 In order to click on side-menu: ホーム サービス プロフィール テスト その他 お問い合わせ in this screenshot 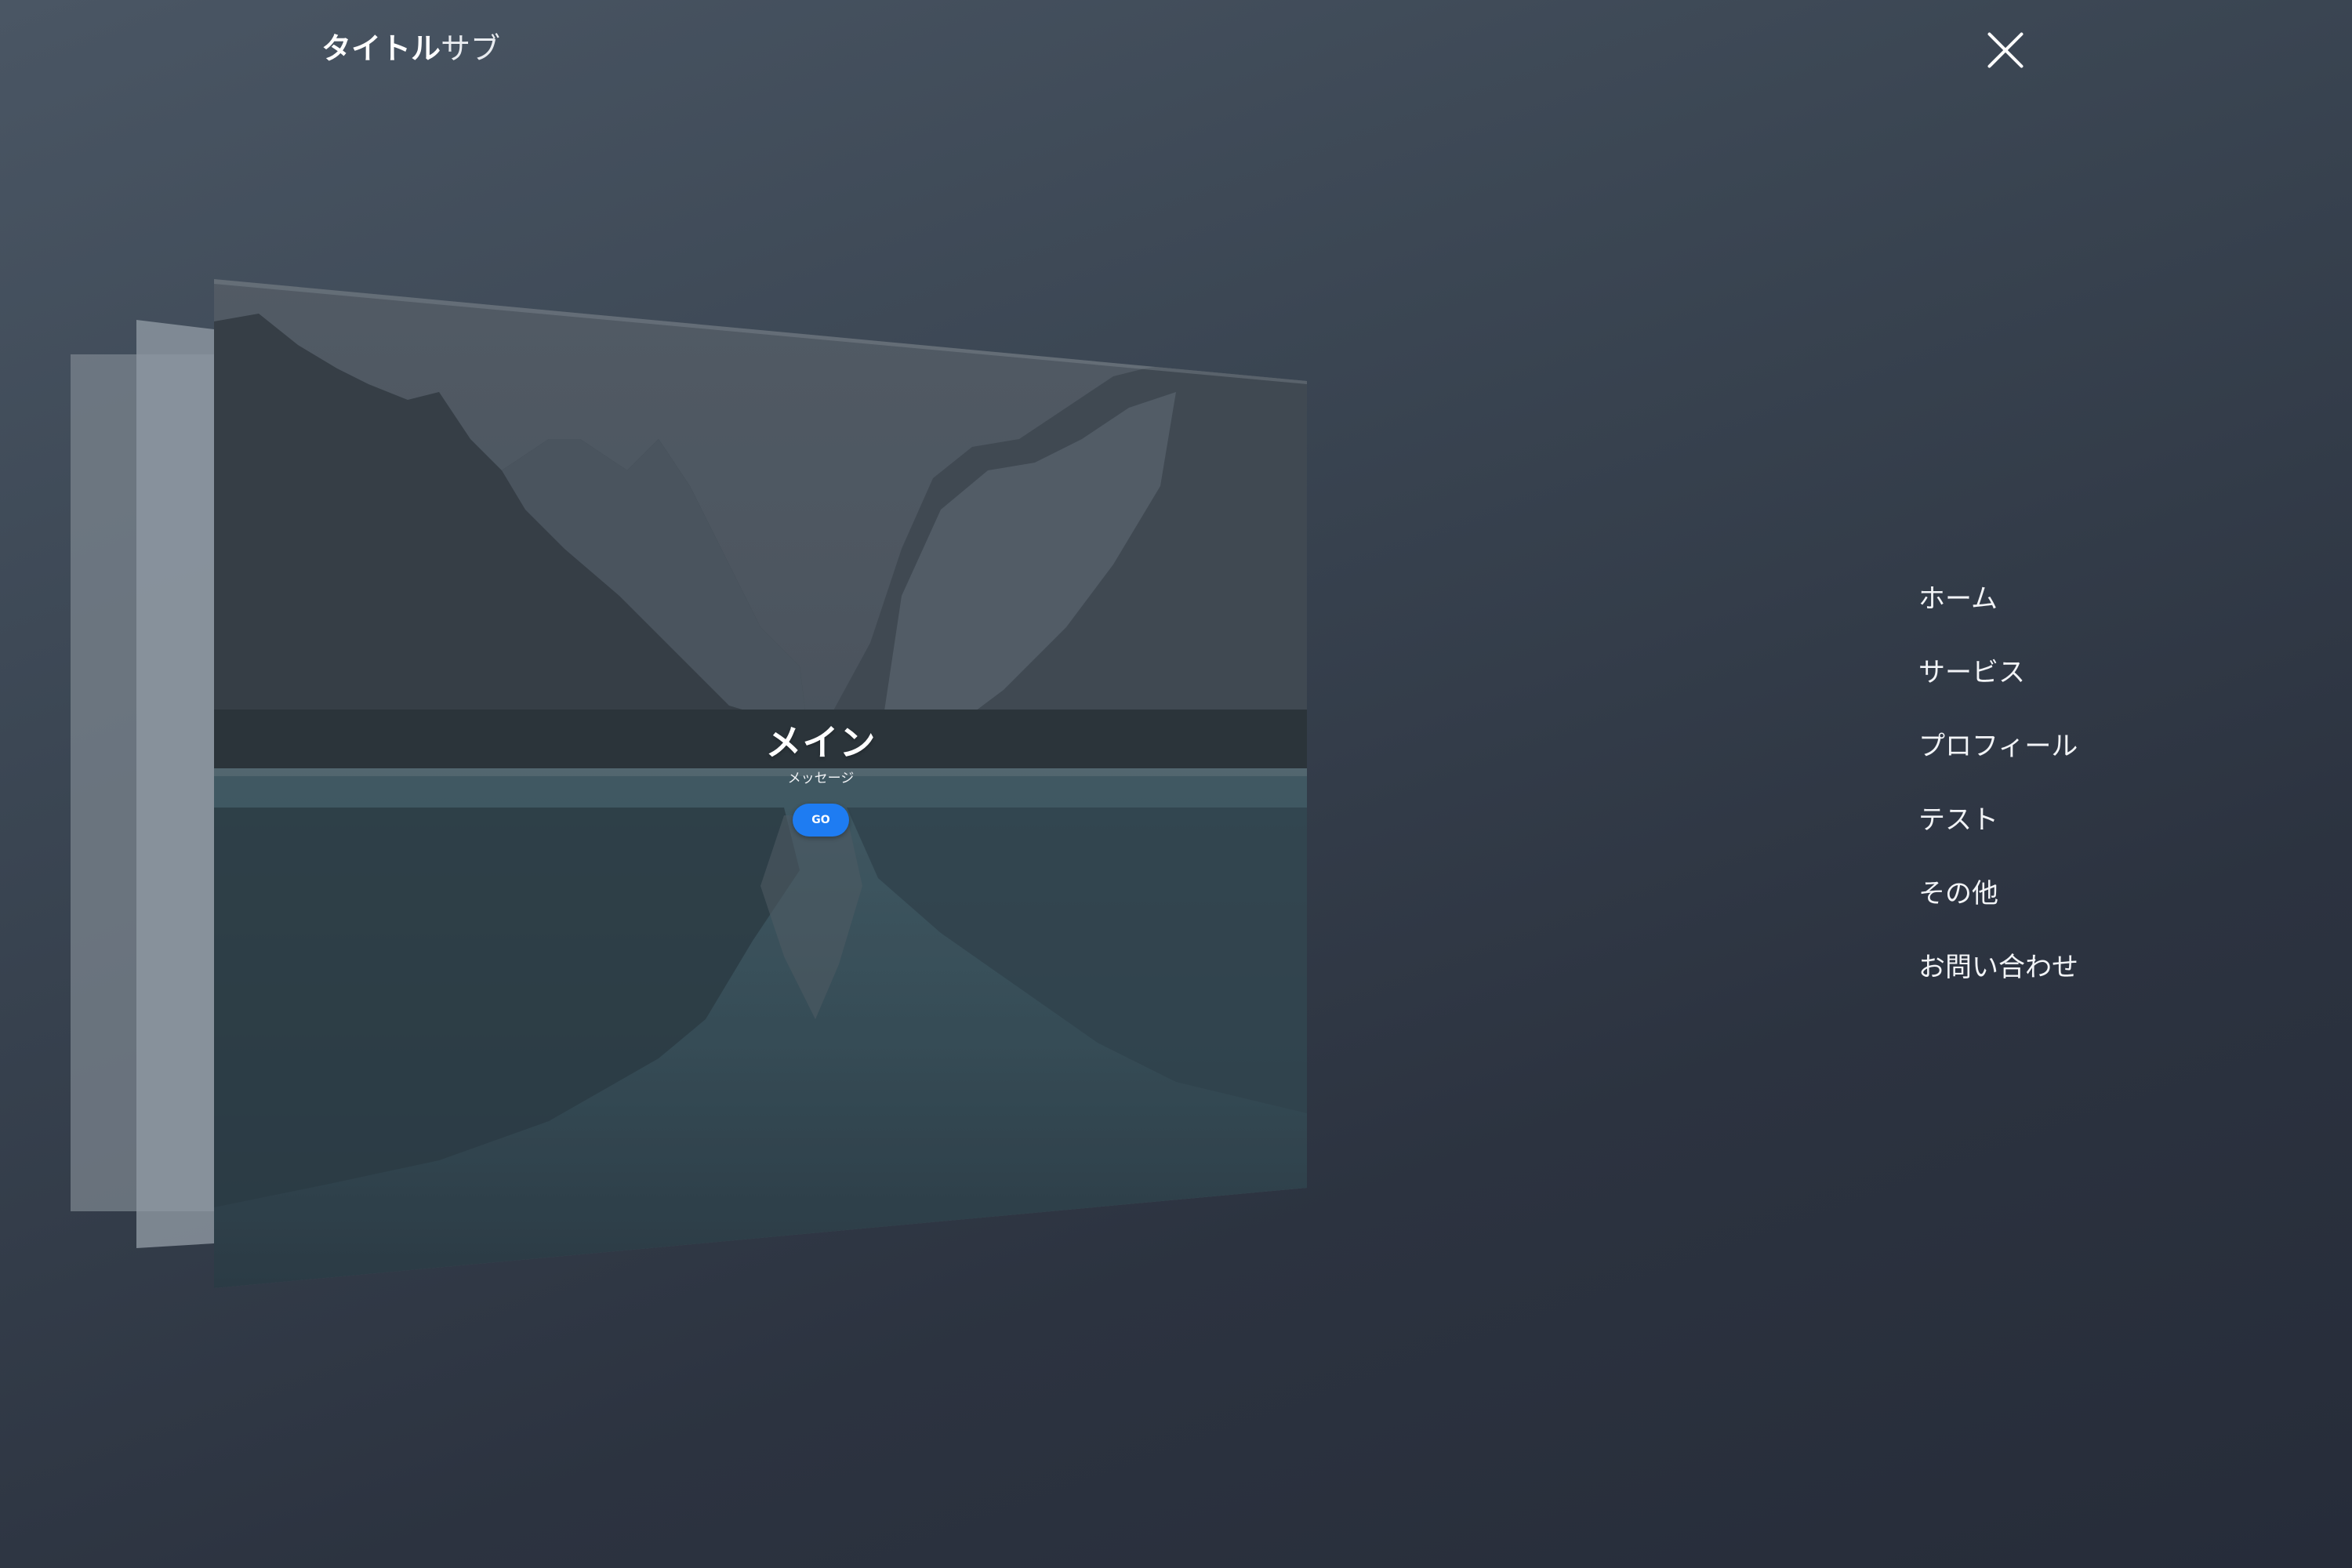, I will do `click(1998, 798)`.